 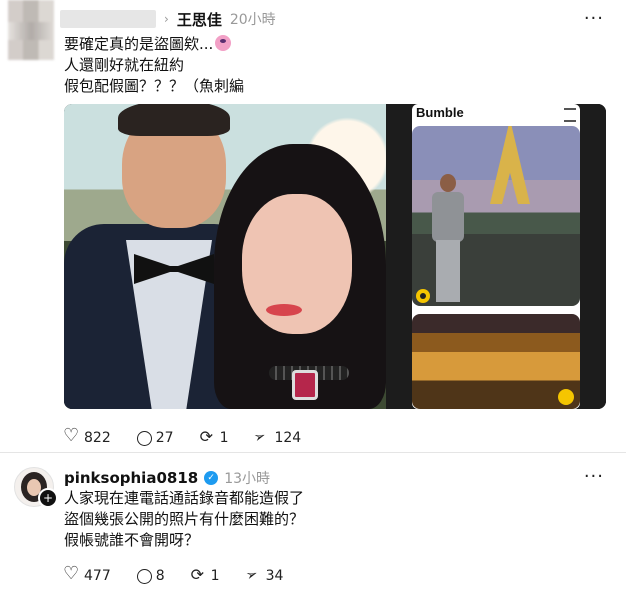 I want to click on chevron-right-icon: ›, so click(x=166, y=19).